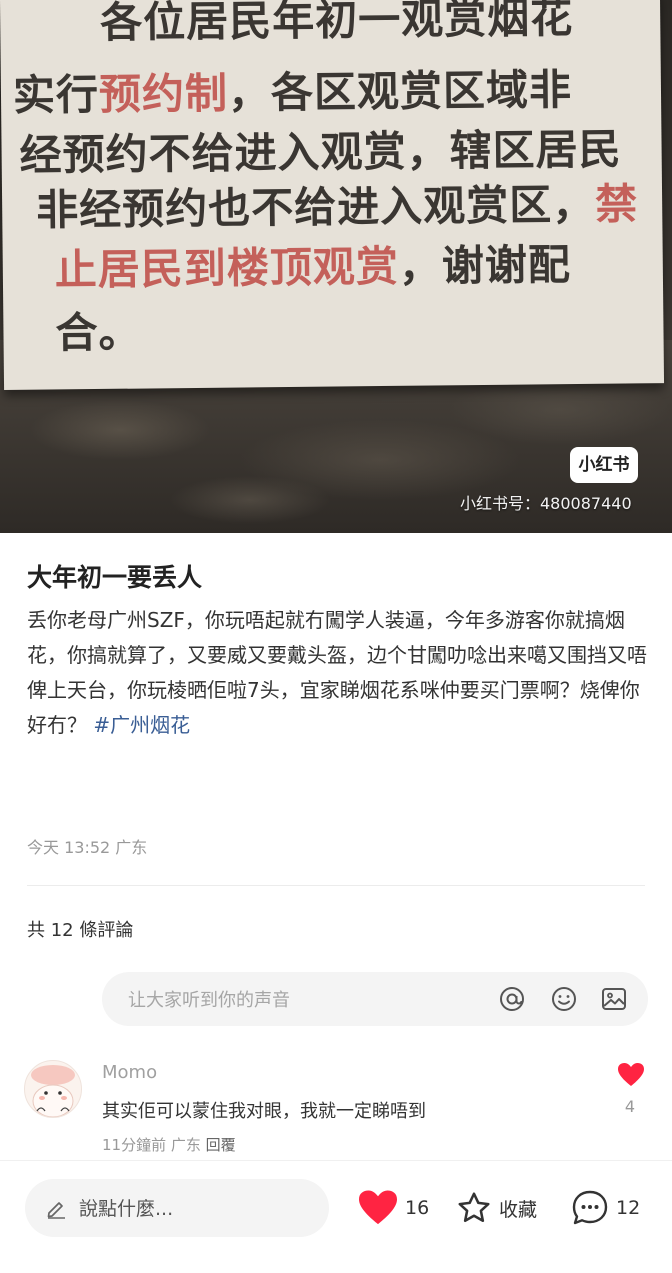 This screenshot has width=672, height=1273. I want to click on comment-button: 12, so click(605, 1208).